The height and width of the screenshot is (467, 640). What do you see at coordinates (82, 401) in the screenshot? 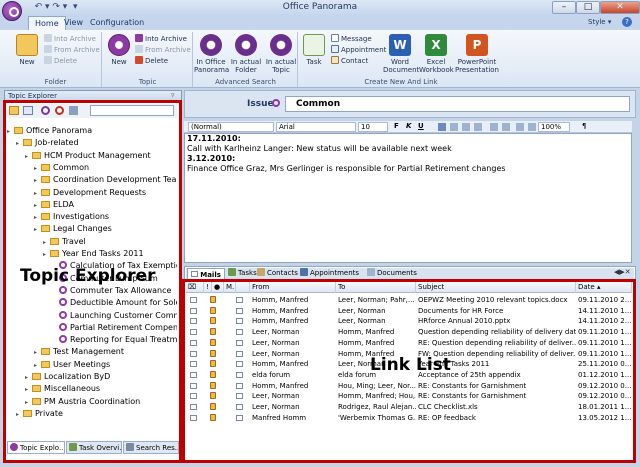
I see `tree-item: ▸ PM Austria Coordination` at bounding box center [82, 401].